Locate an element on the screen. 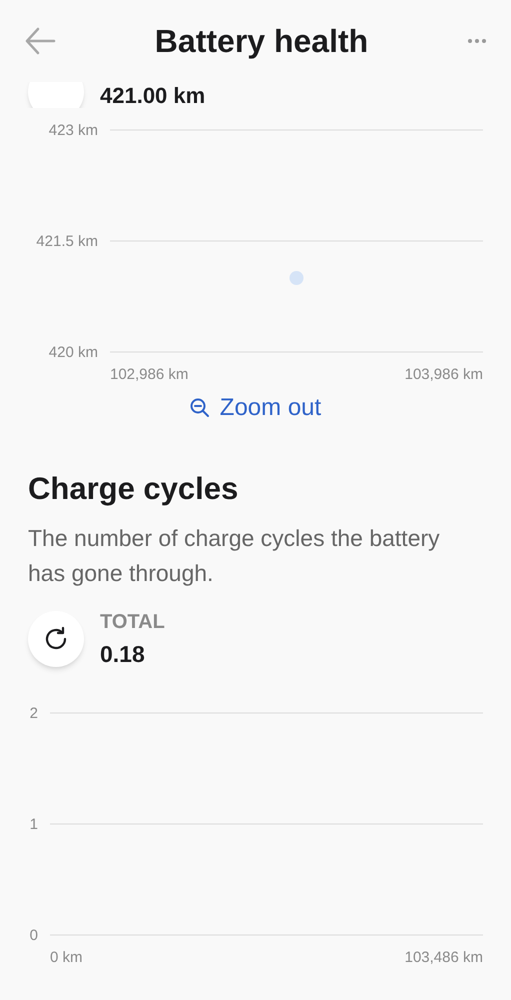 The width and height of the screenshot is (511, 1000). axis-label: 423 km is located at coordinates (73, 130).